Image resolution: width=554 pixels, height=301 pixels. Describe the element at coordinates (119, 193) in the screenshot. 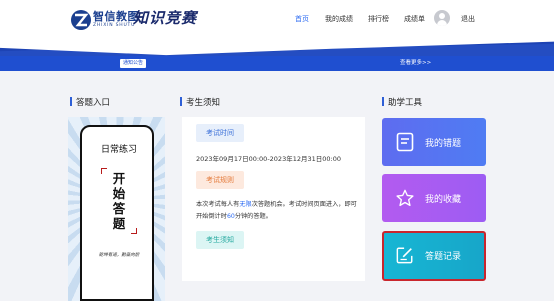

I see `start-char: 始` at that location.